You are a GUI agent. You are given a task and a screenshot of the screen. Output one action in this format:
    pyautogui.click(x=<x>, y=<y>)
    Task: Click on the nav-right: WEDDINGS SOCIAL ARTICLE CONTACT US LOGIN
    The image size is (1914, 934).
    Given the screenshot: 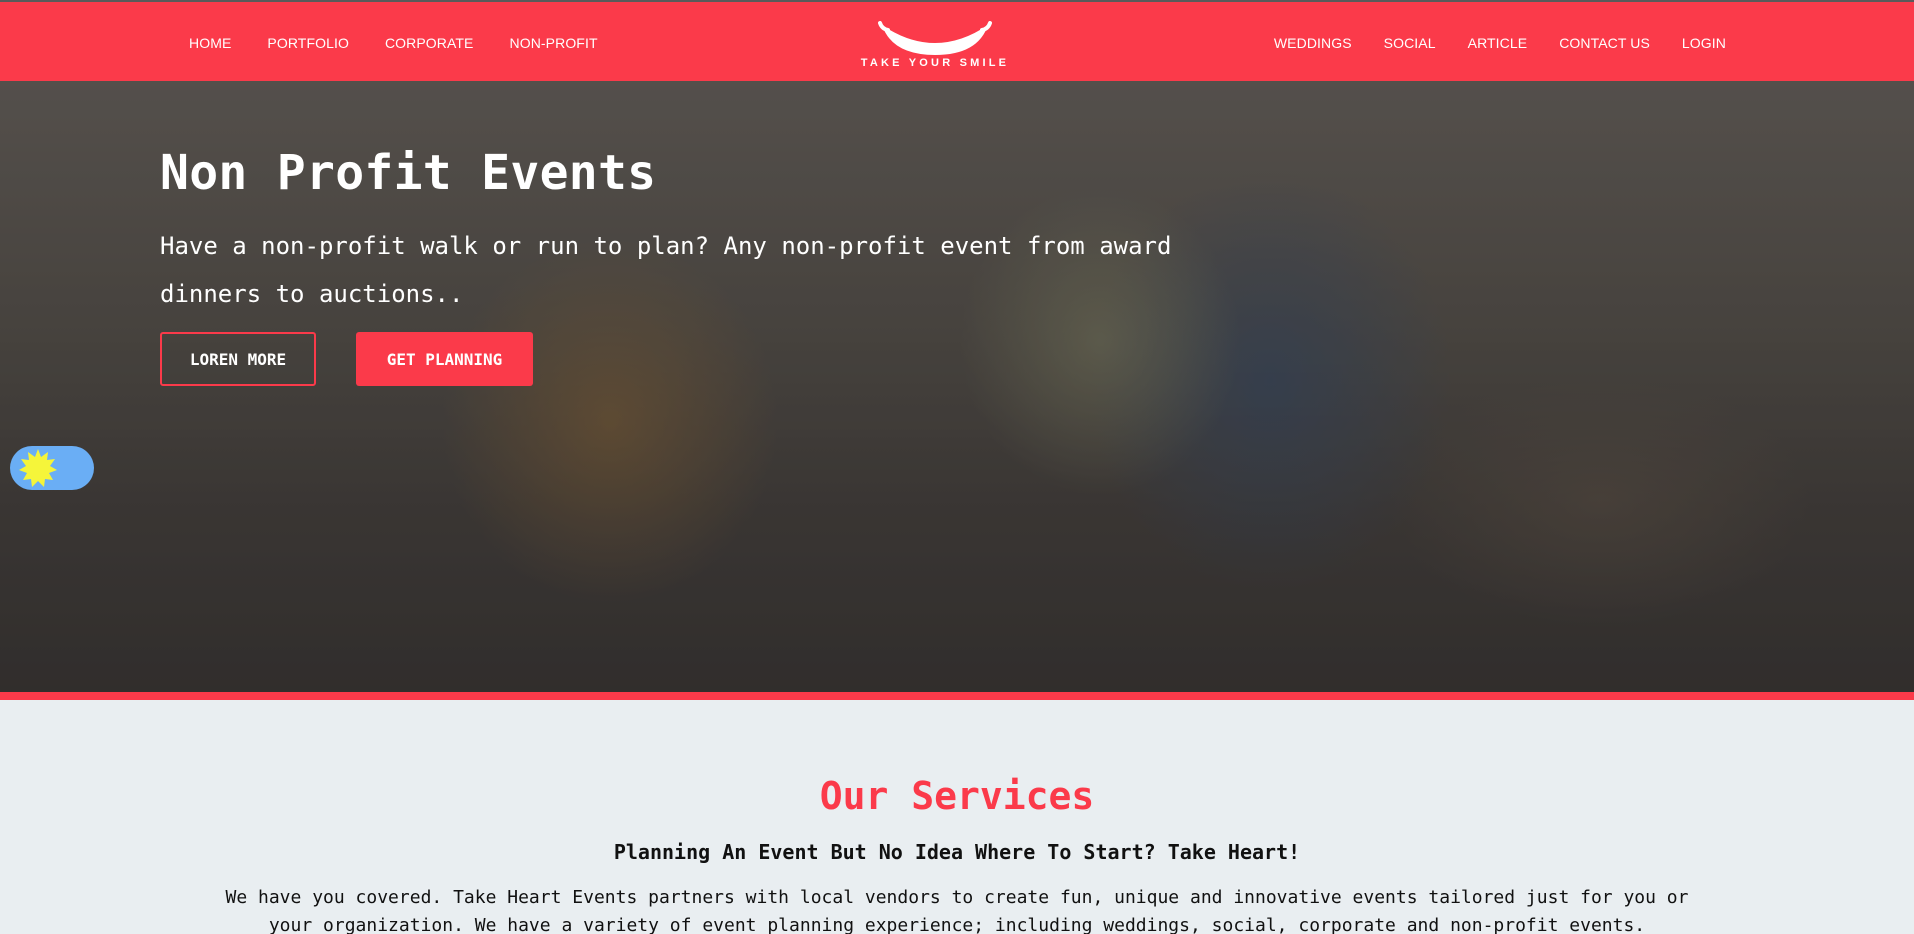 What is the action you would take?
    pyautogui.click(x=1500, y=42)
    